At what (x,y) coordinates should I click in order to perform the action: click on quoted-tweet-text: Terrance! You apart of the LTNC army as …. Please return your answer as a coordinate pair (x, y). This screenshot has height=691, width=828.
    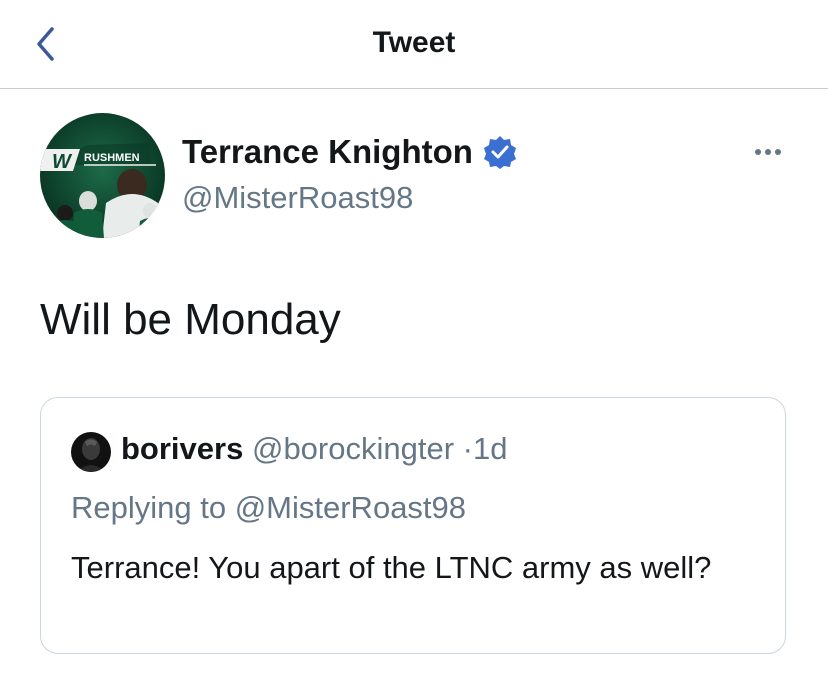
    Looking at the image, I should click on (391, 567).